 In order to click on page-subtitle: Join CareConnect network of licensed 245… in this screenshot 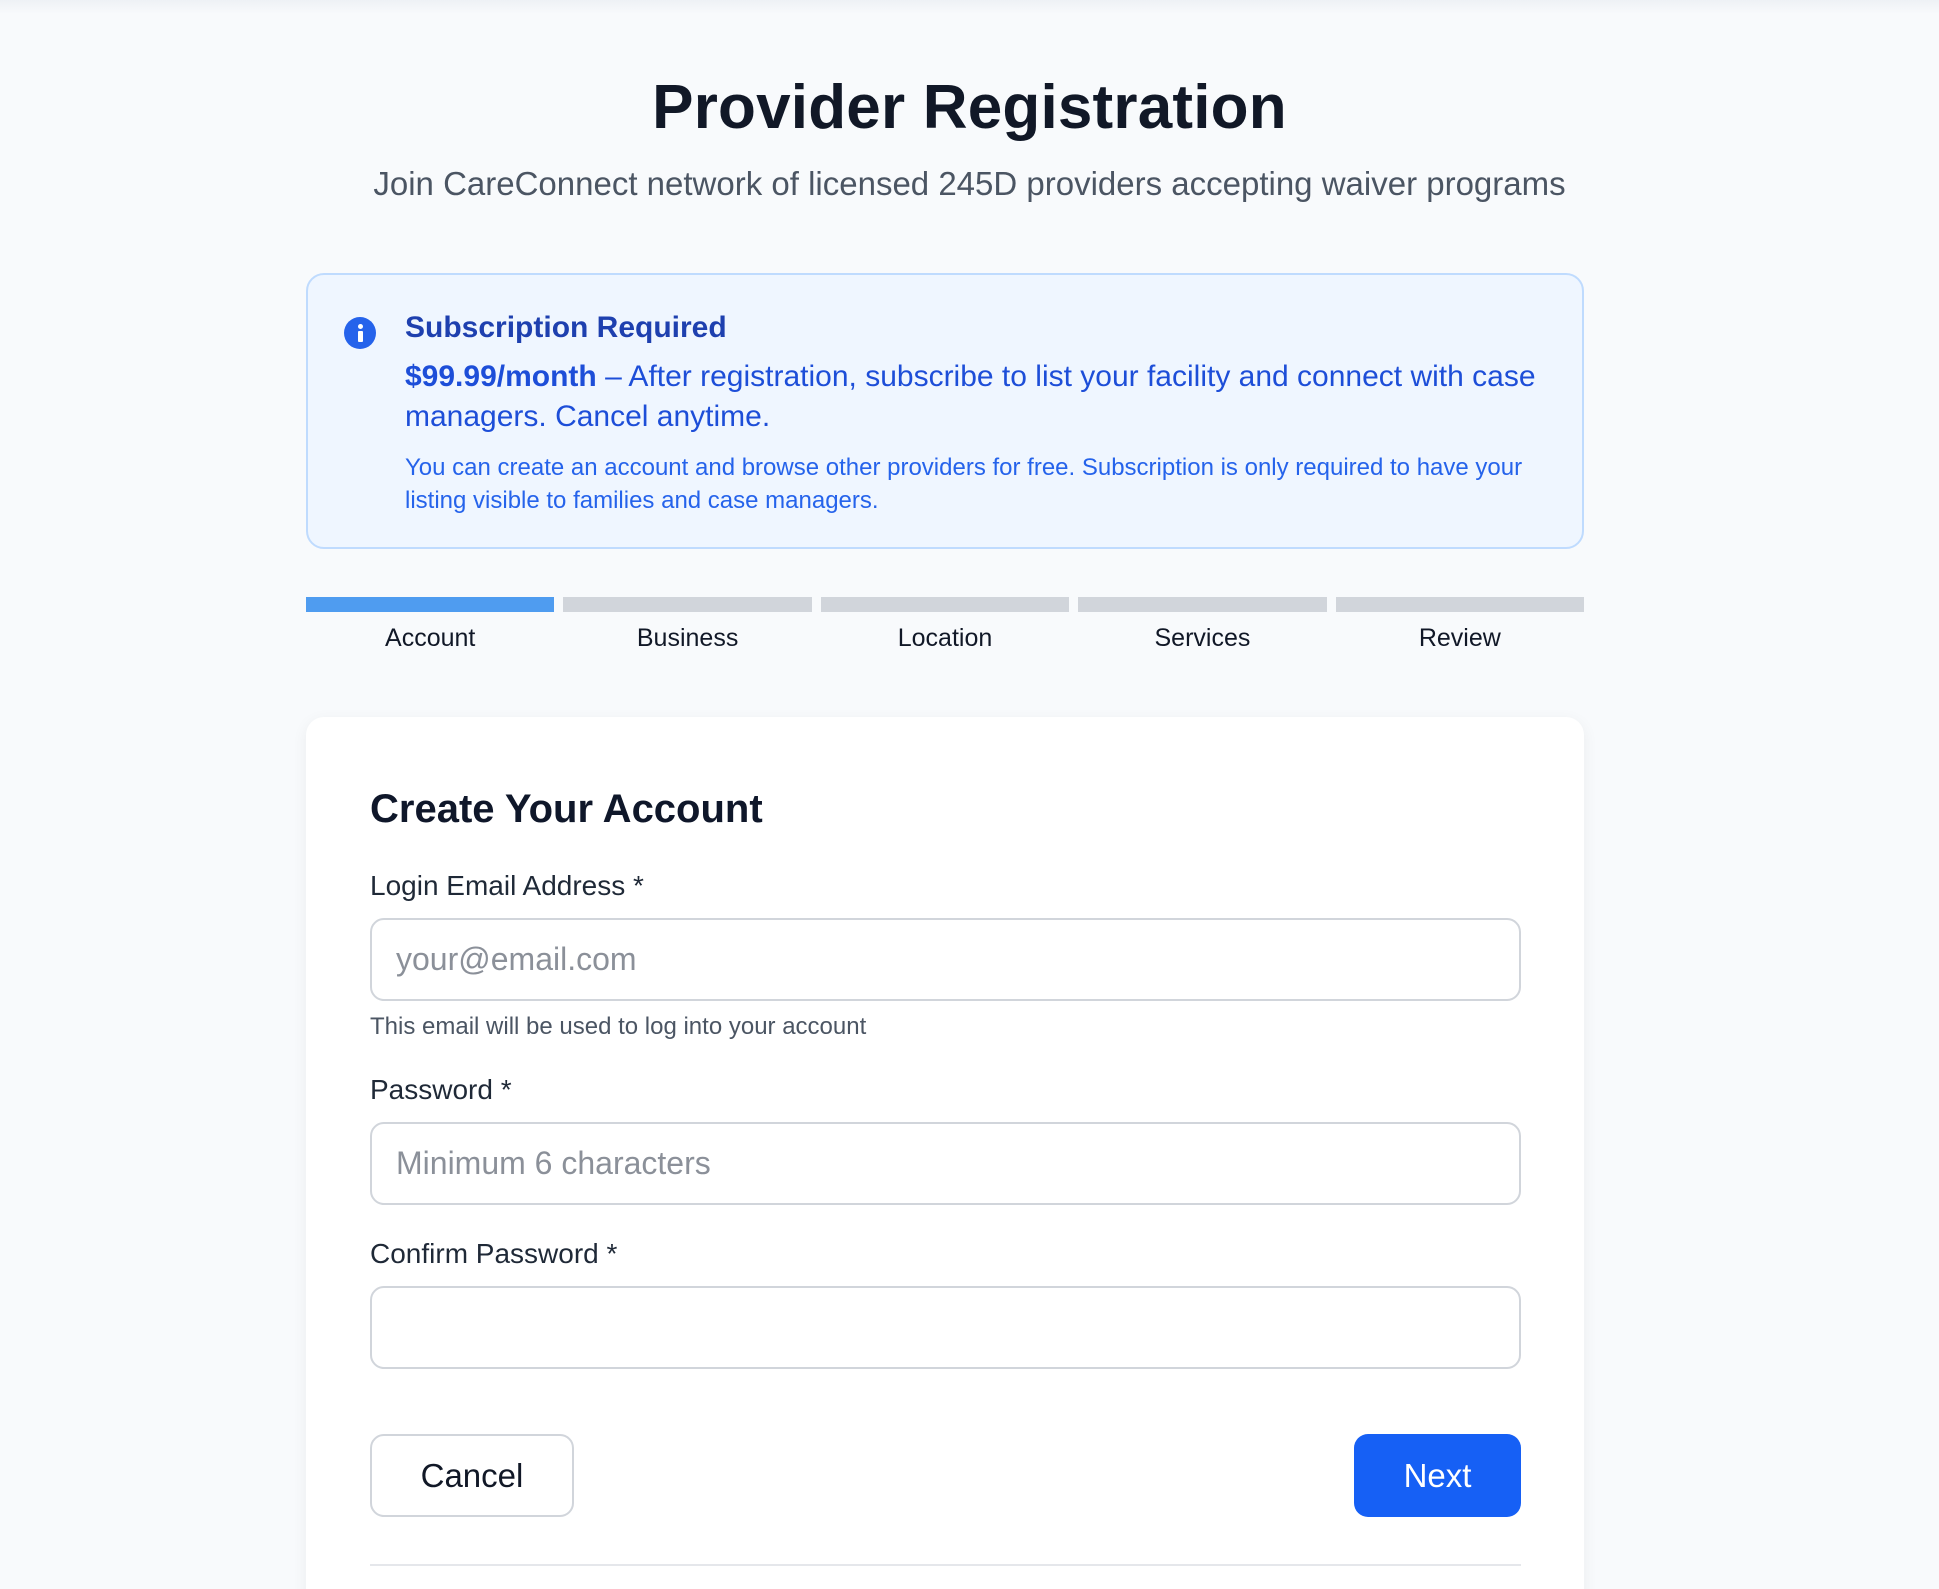, I will do `click(969, 183)`.